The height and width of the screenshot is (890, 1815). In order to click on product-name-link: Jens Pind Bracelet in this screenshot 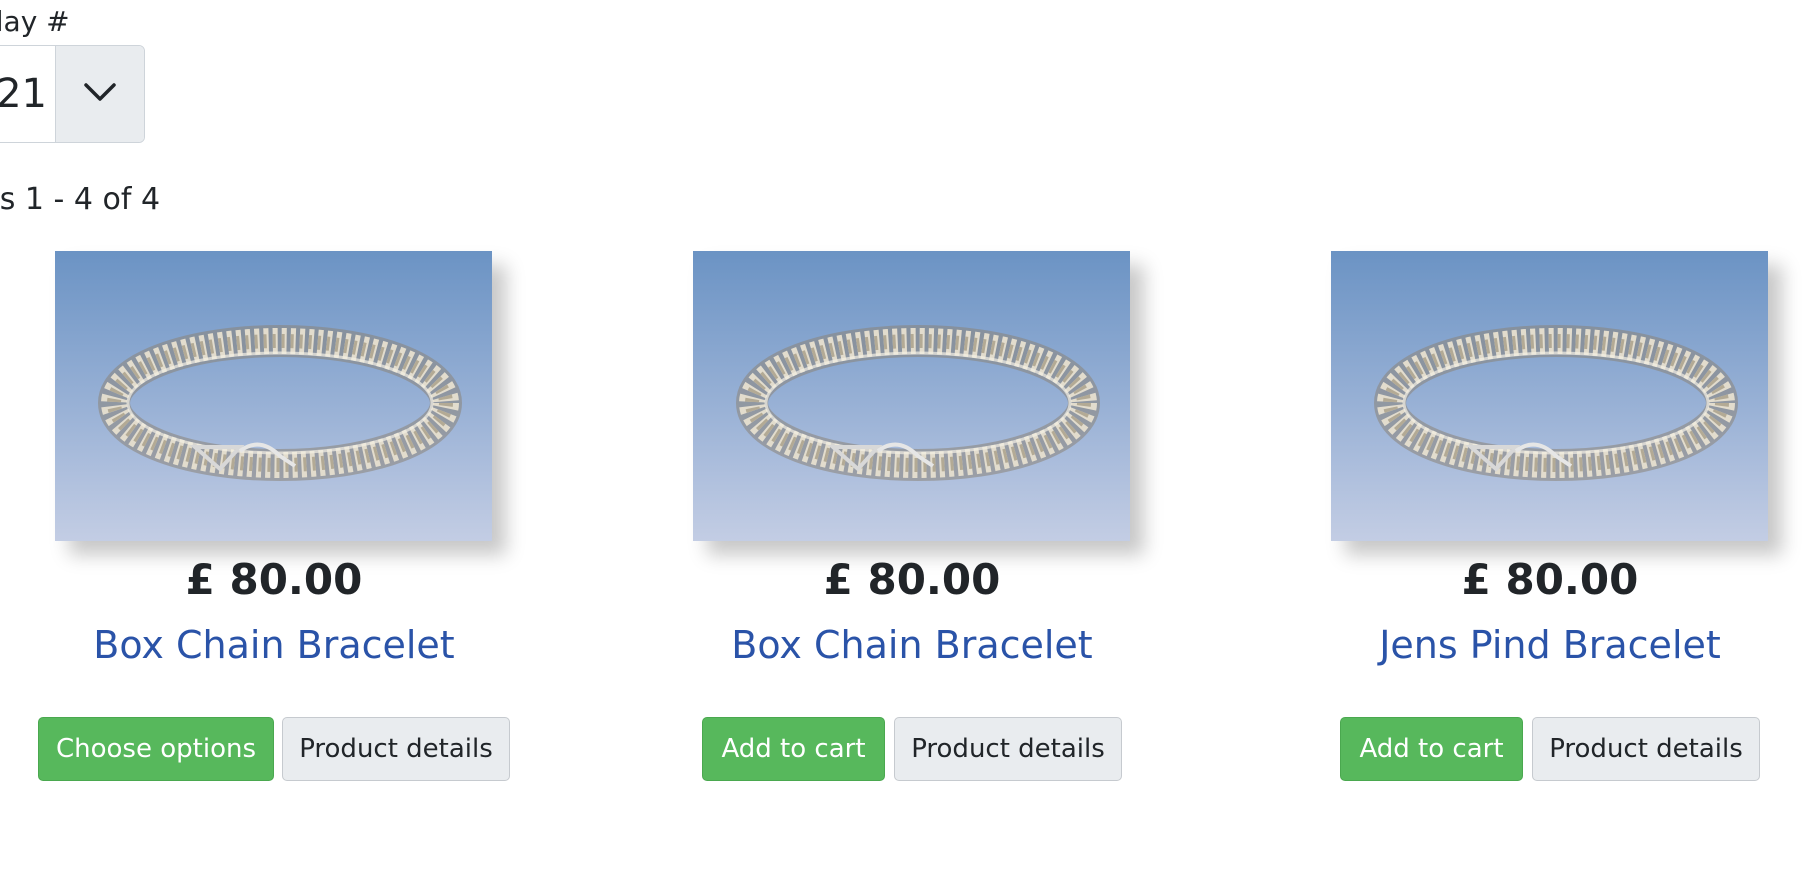, I will do `click(1550, 645)`.